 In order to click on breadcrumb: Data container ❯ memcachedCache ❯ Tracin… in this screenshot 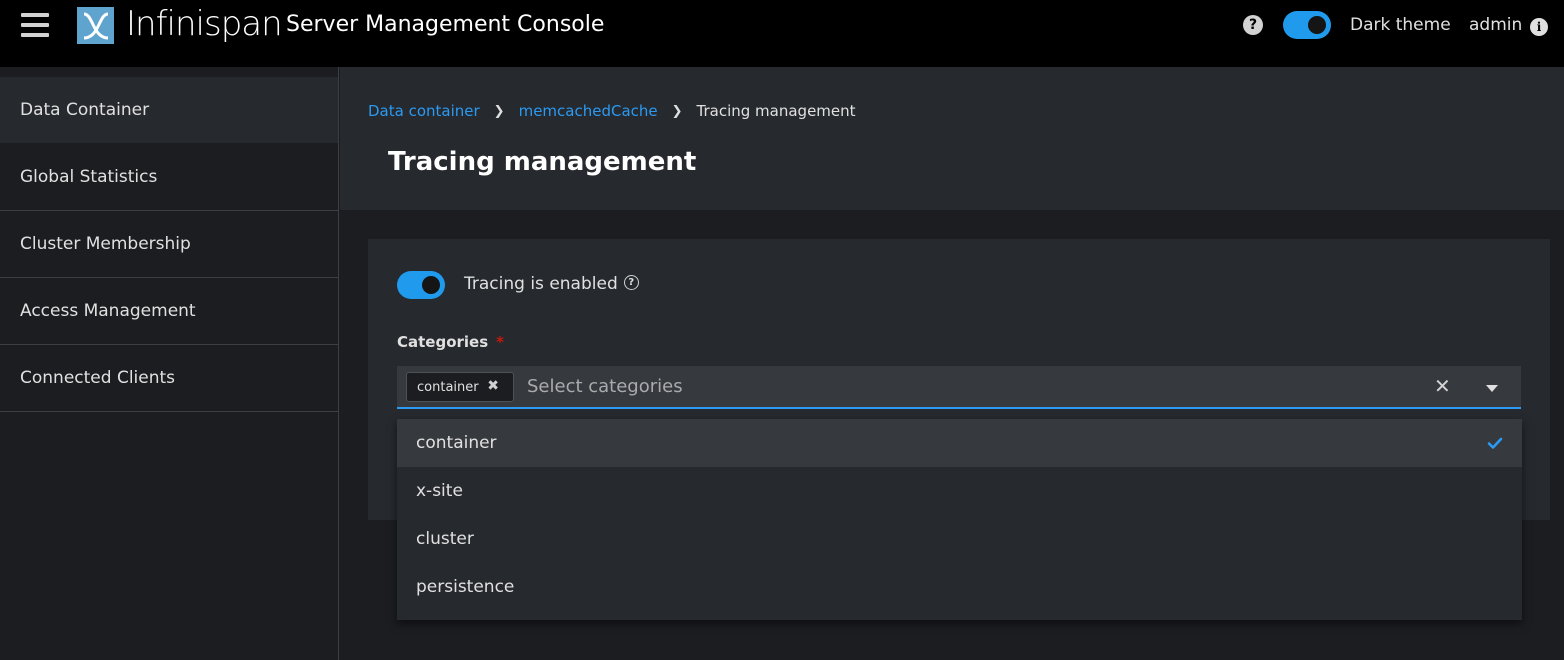, I will do `click(612, 111)`.